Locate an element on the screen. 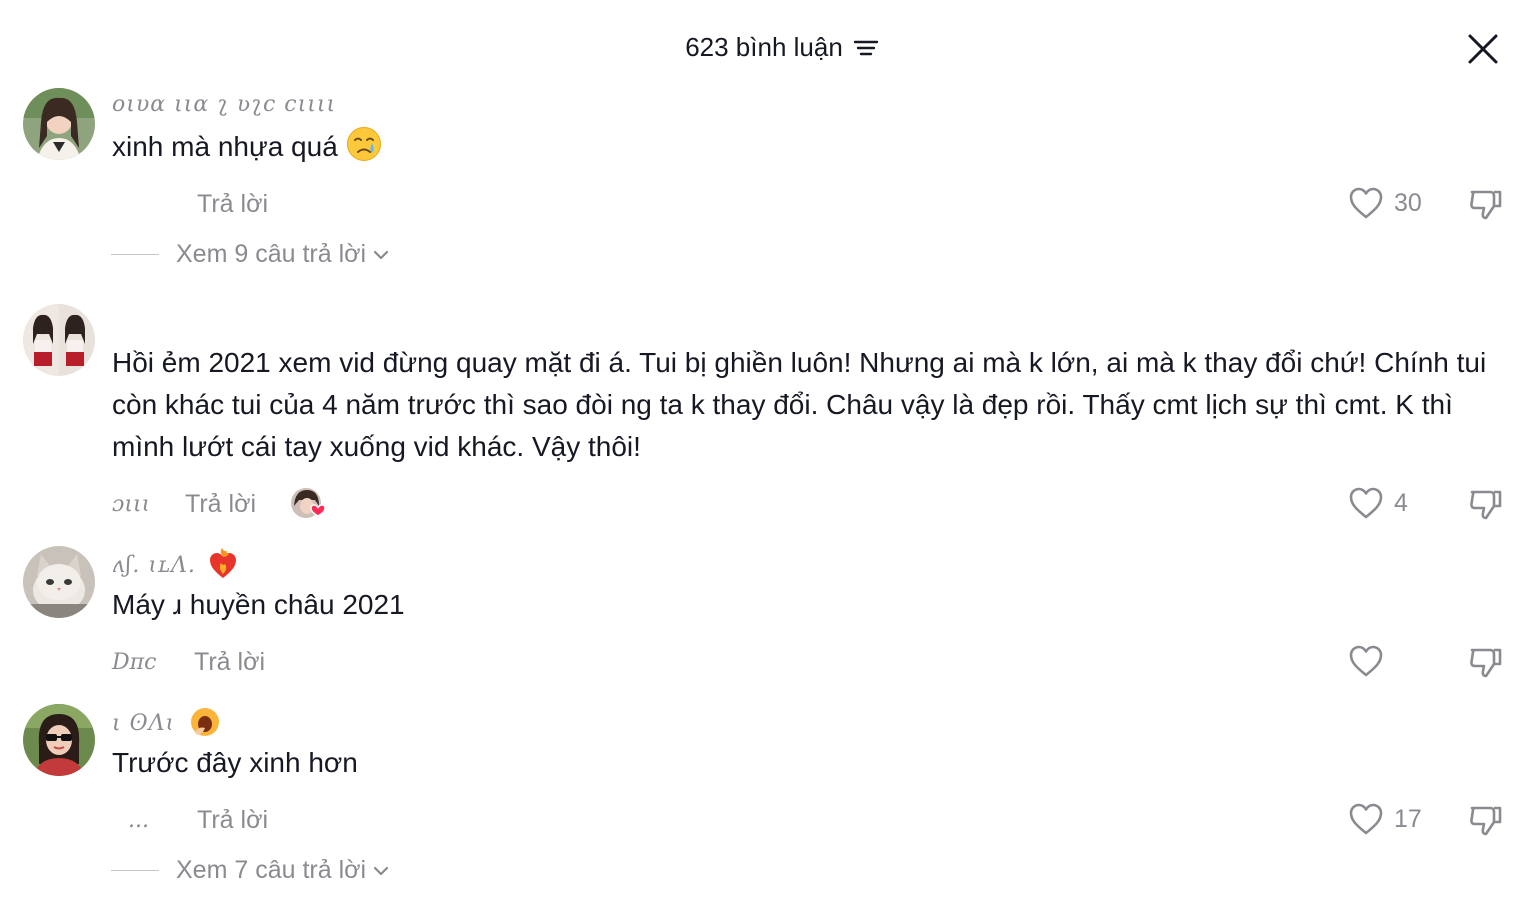 Image resolution: width=1524 pixels, height=918 pixels. fire-heart-emoji is located at coordinates (222, 563).